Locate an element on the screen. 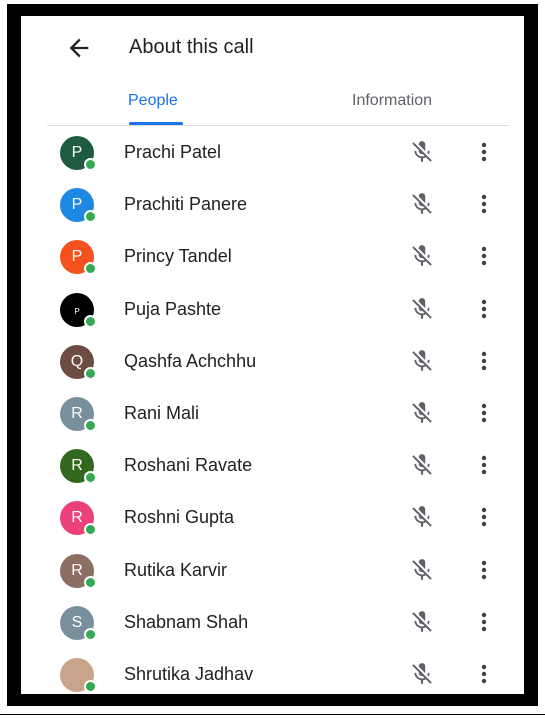 This screenshot has height=719, width=545. participant-name: Roshani Ravate is located at coordinates (188, 465).